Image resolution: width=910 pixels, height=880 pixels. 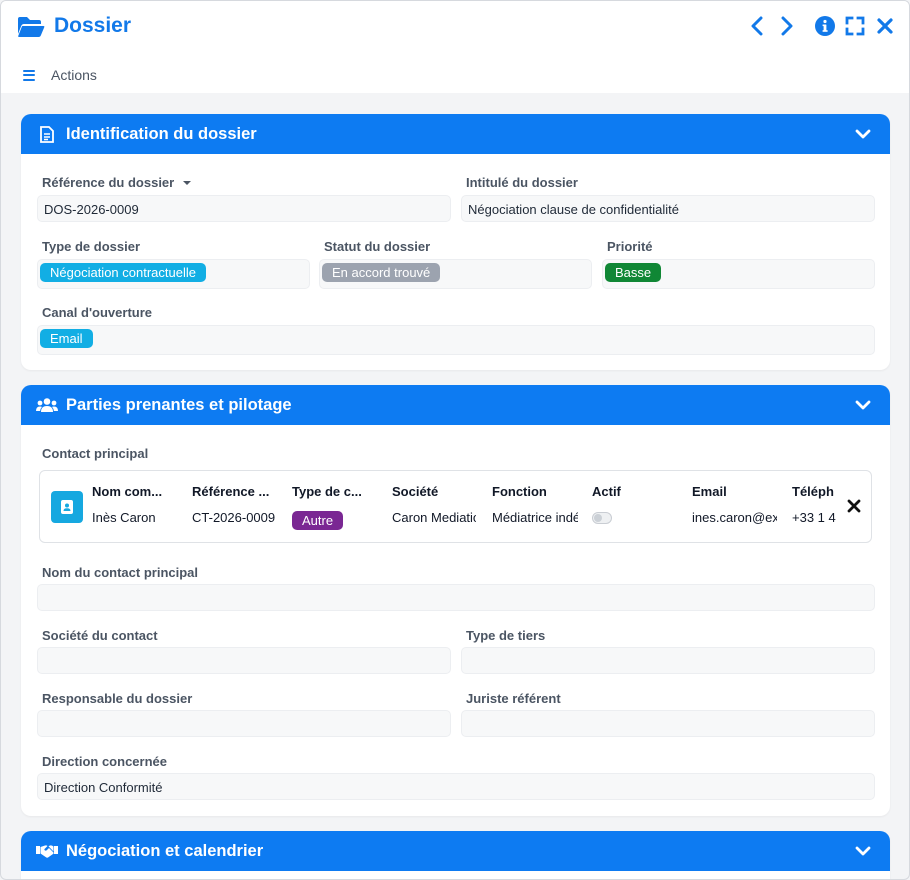 What do you see at coordinates (668, 660) in the screenshot?
I see `type-tiers-field` at bounding box center [668, 660].